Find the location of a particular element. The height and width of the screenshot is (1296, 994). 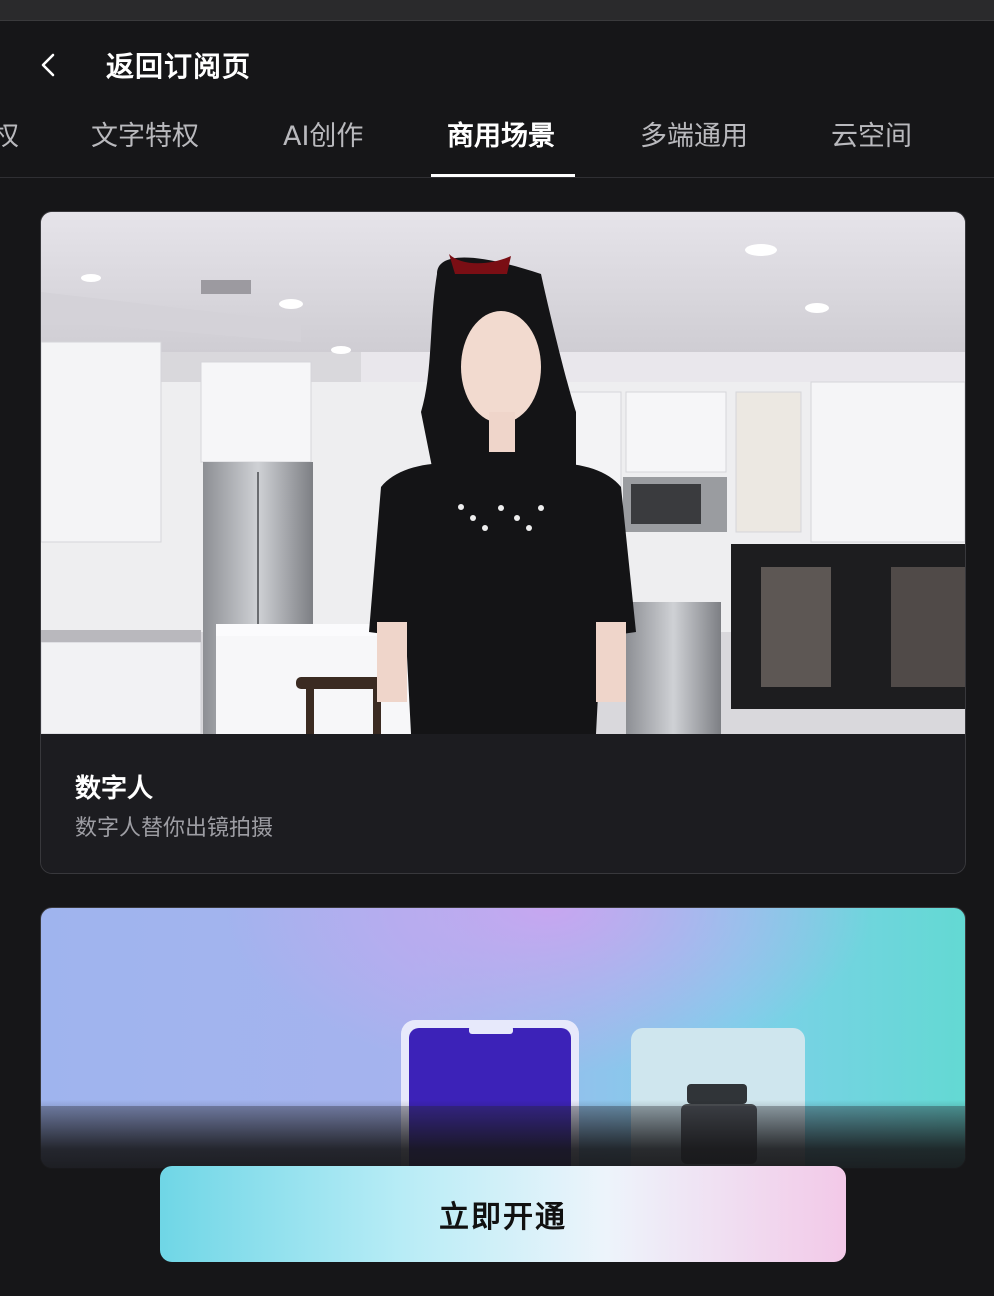

back-button is located at coordinates (48, 65).